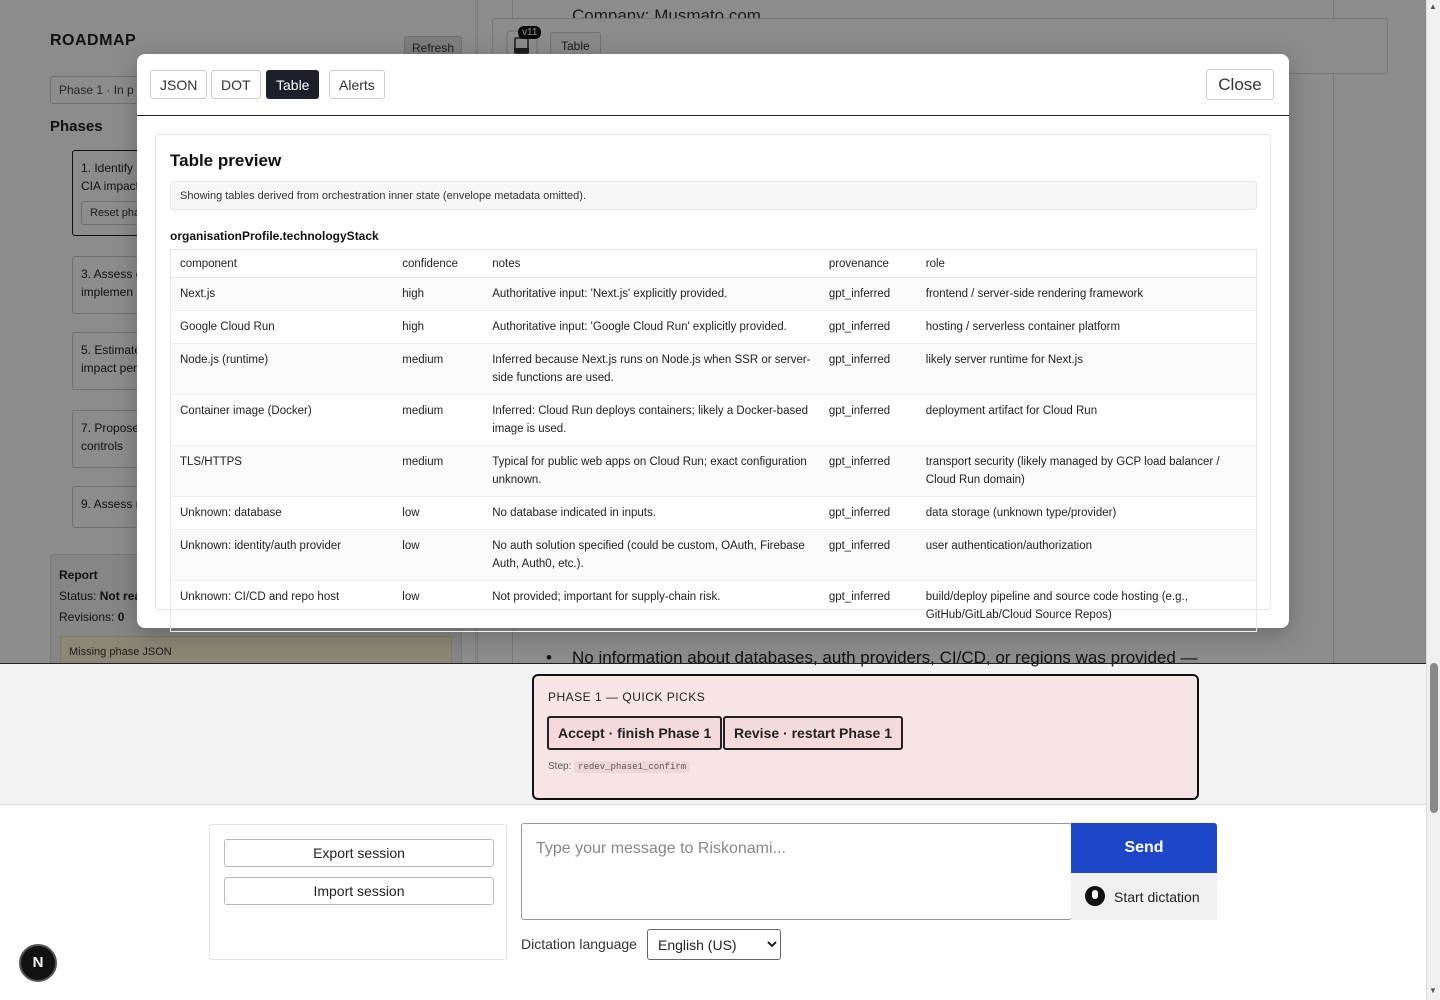 The width and height of the screenshot is (1440, 1000). Describe the element at coordinates (868, 263) in the screenshot. I see `column-header: provenance` at that location.